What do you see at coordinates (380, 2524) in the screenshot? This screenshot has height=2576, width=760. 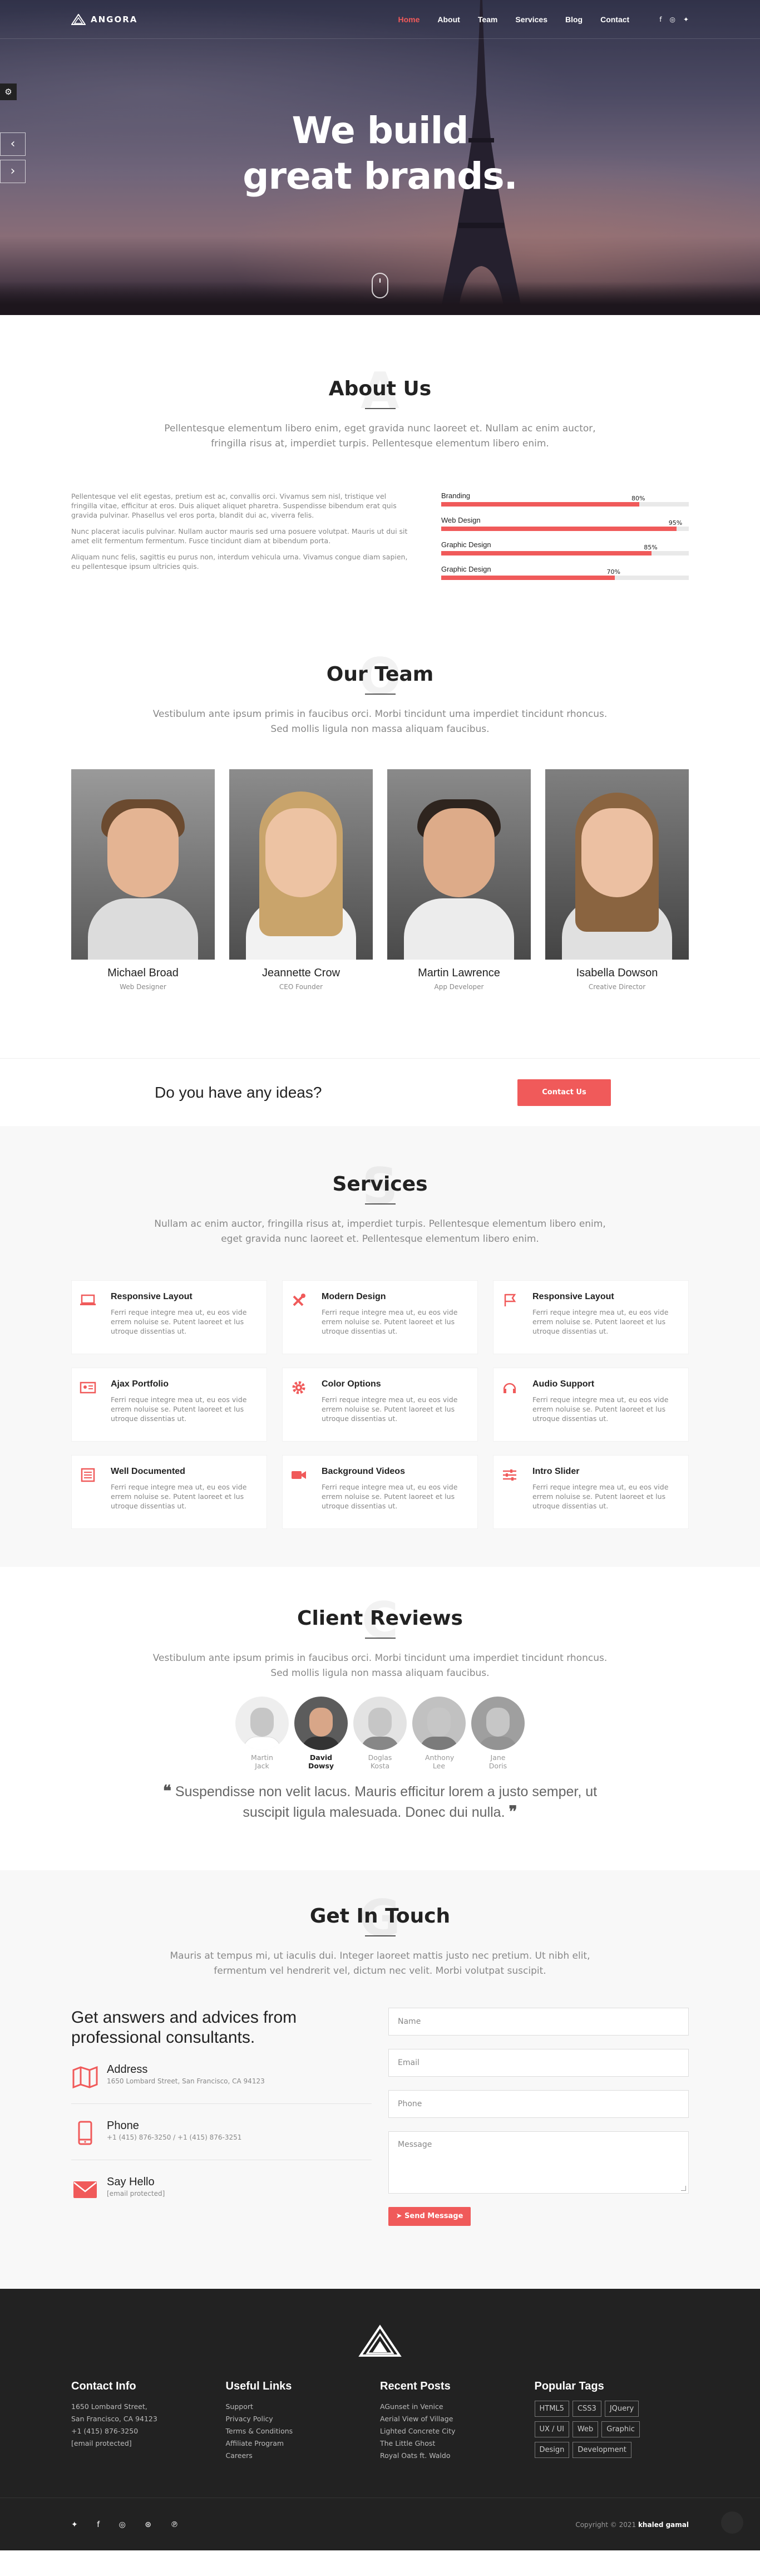 I see `footer-bottom: ✦ f ◎ ⊛ ℗ Copyright © 2021 khaled gamal` at bounding box center [380, 2524].